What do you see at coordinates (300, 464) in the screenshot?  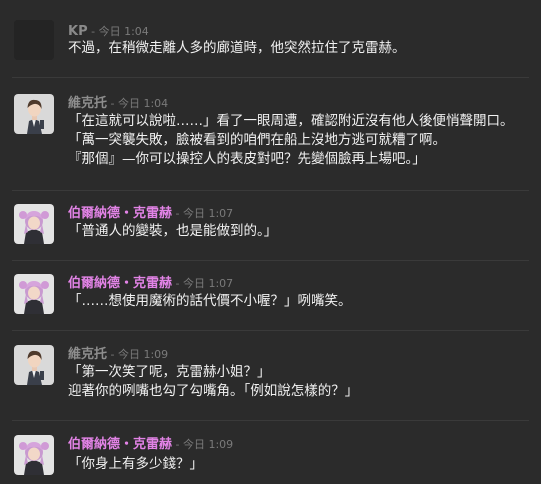 I see `message-content: 「你身上有多少錢？」` at bounding box center [300, 464].